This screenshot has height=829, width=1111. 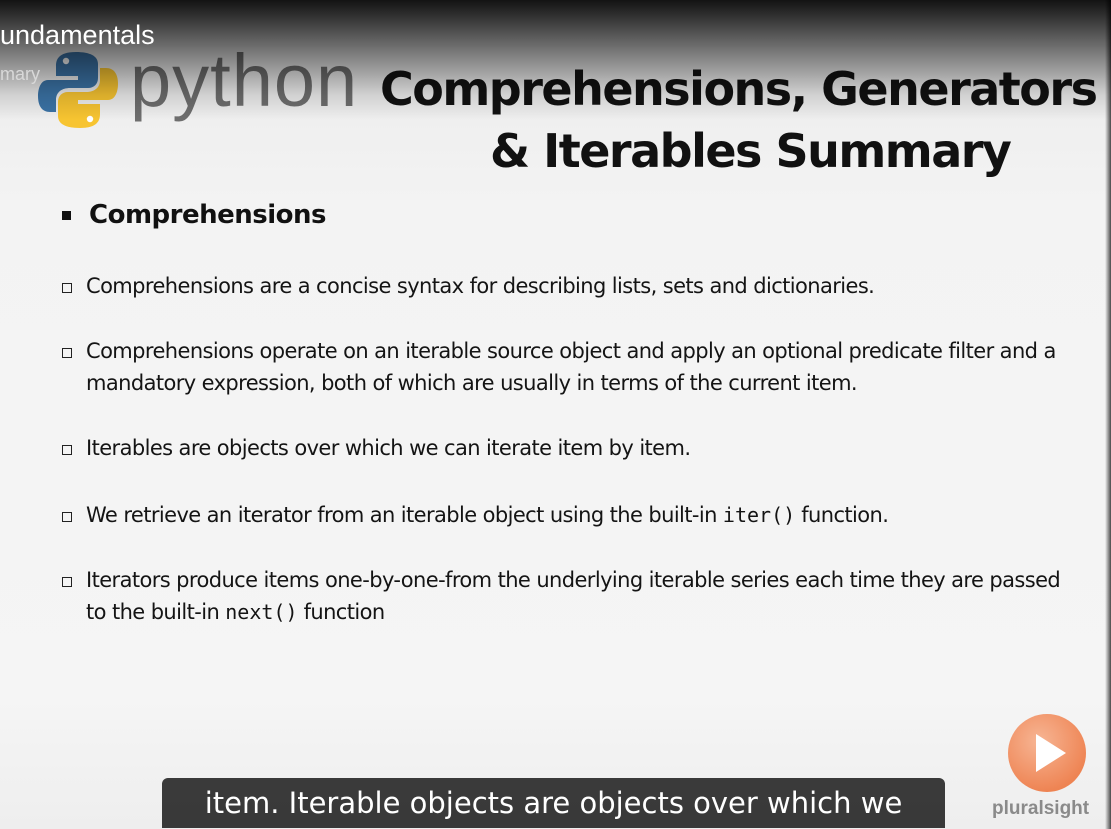 I want to click on section-heading: Comprehensions, so click(x=194, y=215).